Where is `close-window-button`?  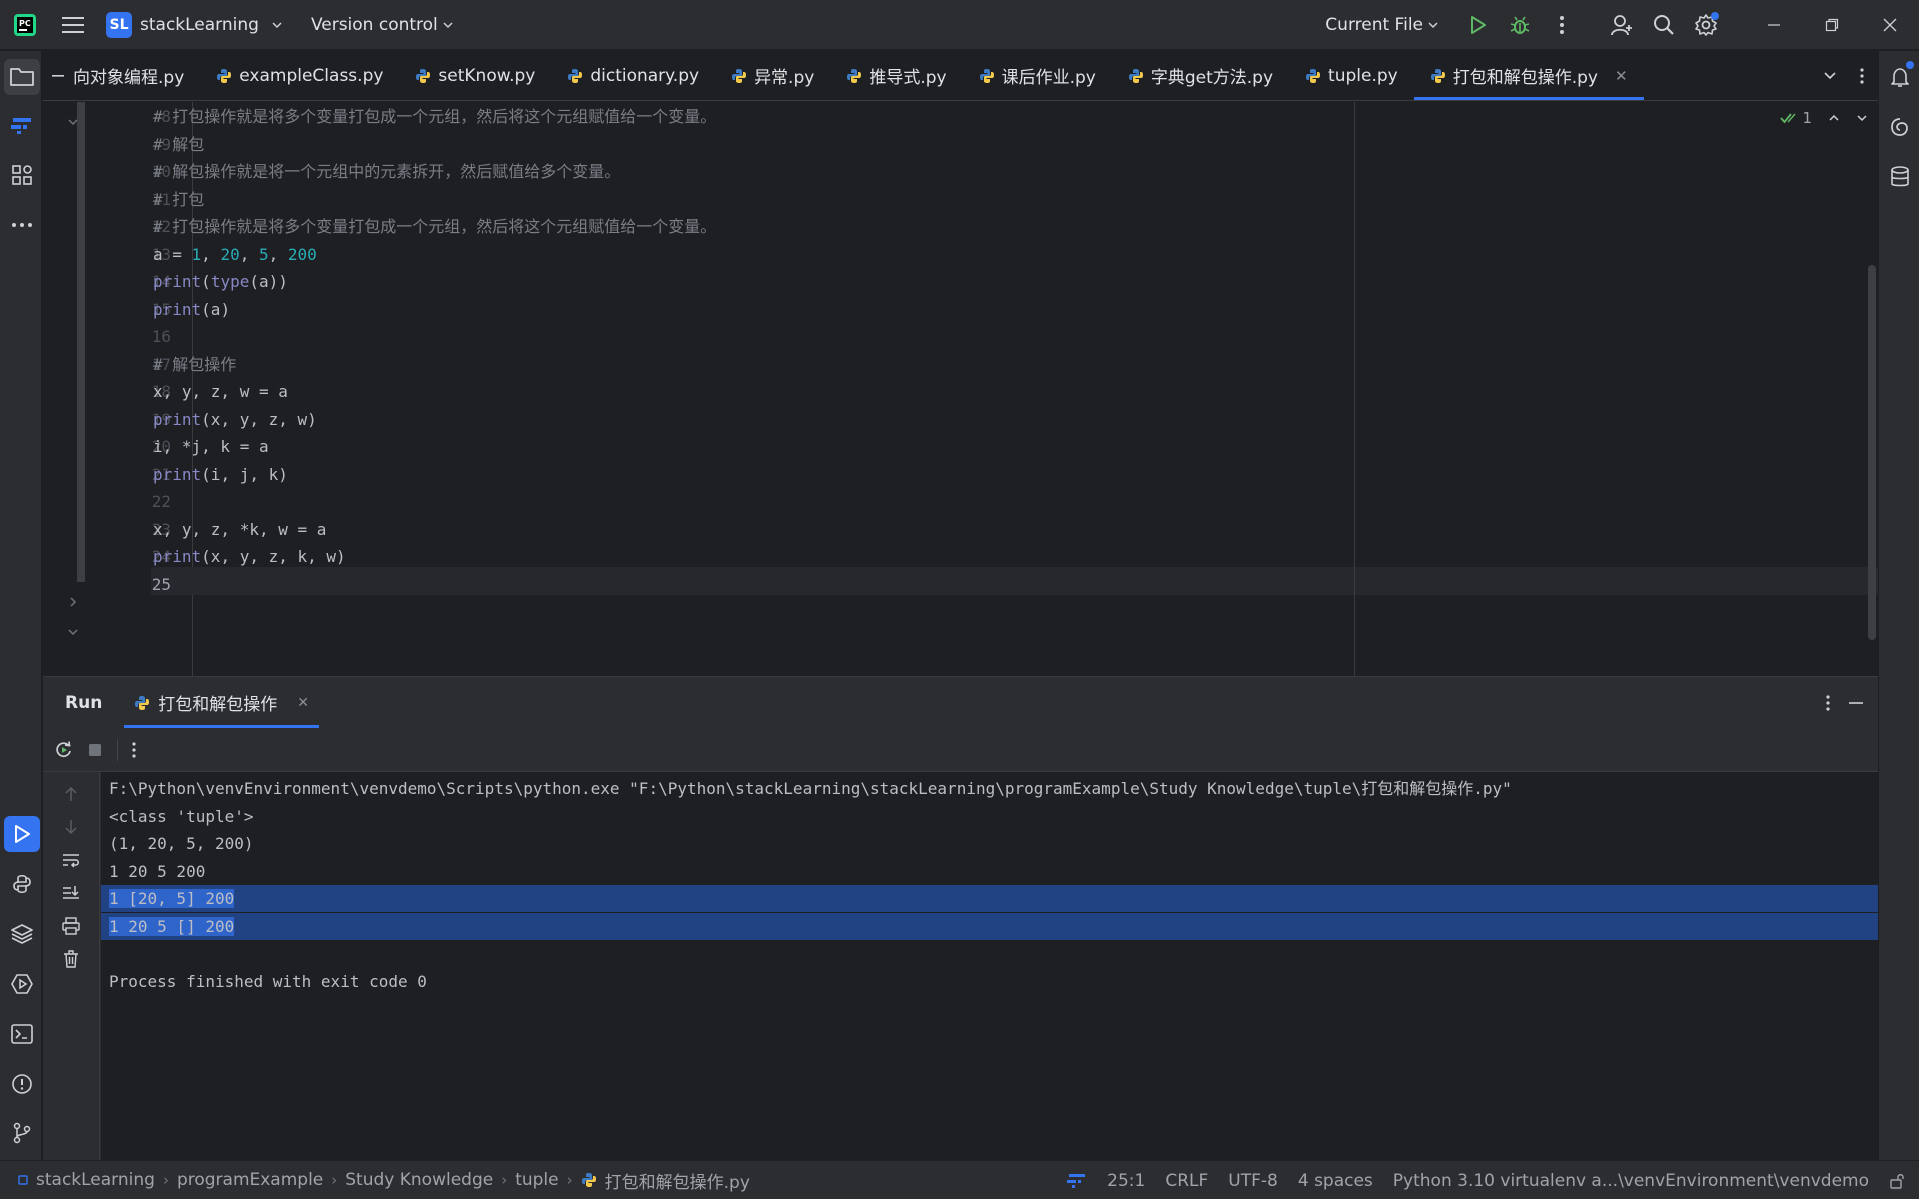
close-window-button is located at coordinates (1890, 25).